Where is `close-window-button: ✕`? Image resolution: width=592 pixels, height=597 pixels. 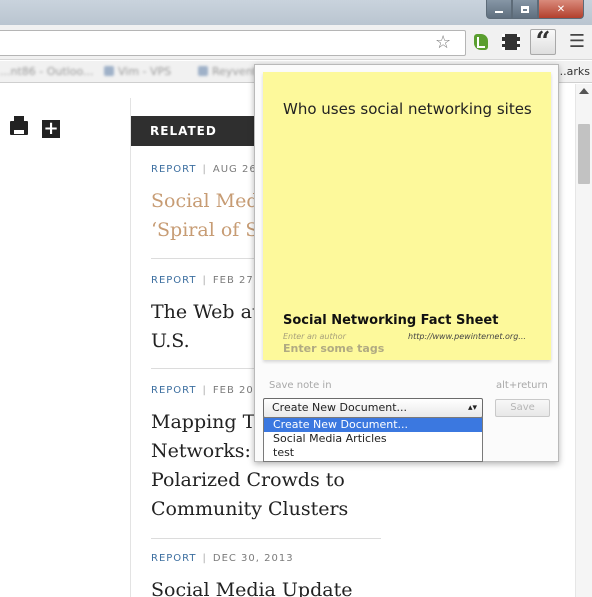 close-window-button: ✕ is located at coordinates (561, 9).